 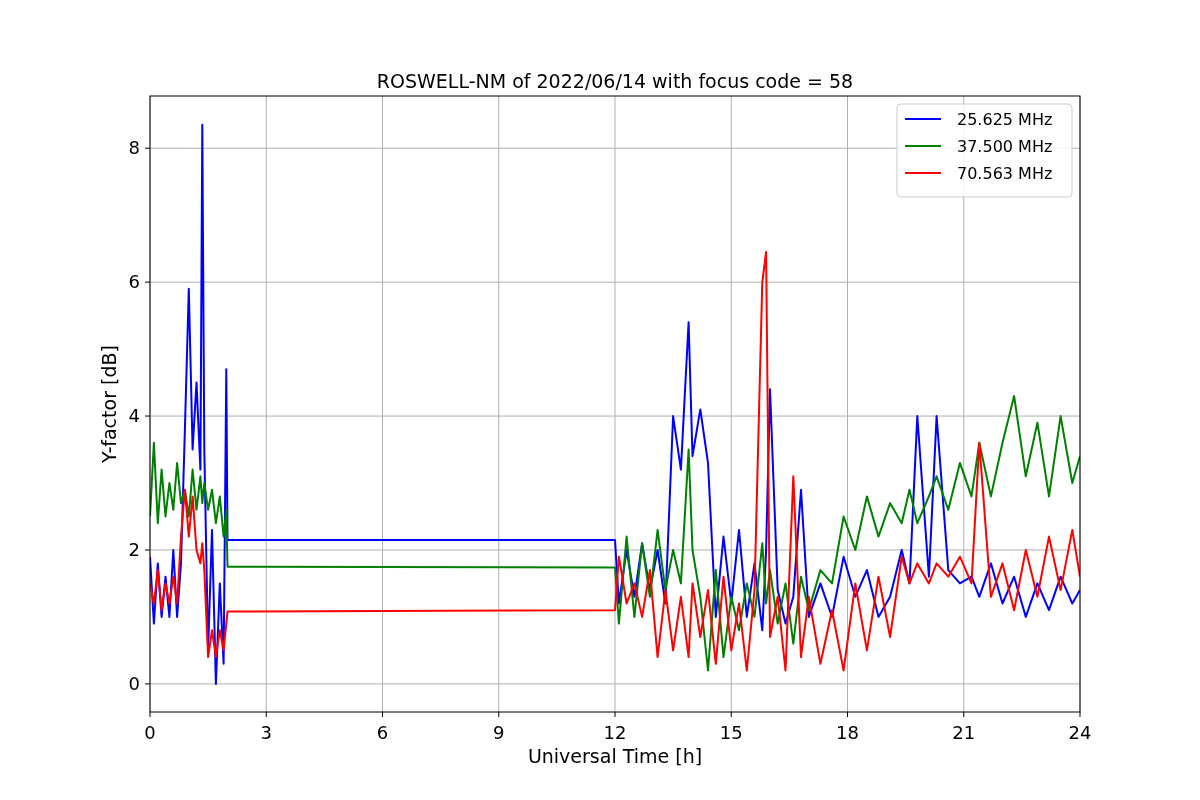 I want to click on y-tick-label: 2, so click(x=134, y=549).